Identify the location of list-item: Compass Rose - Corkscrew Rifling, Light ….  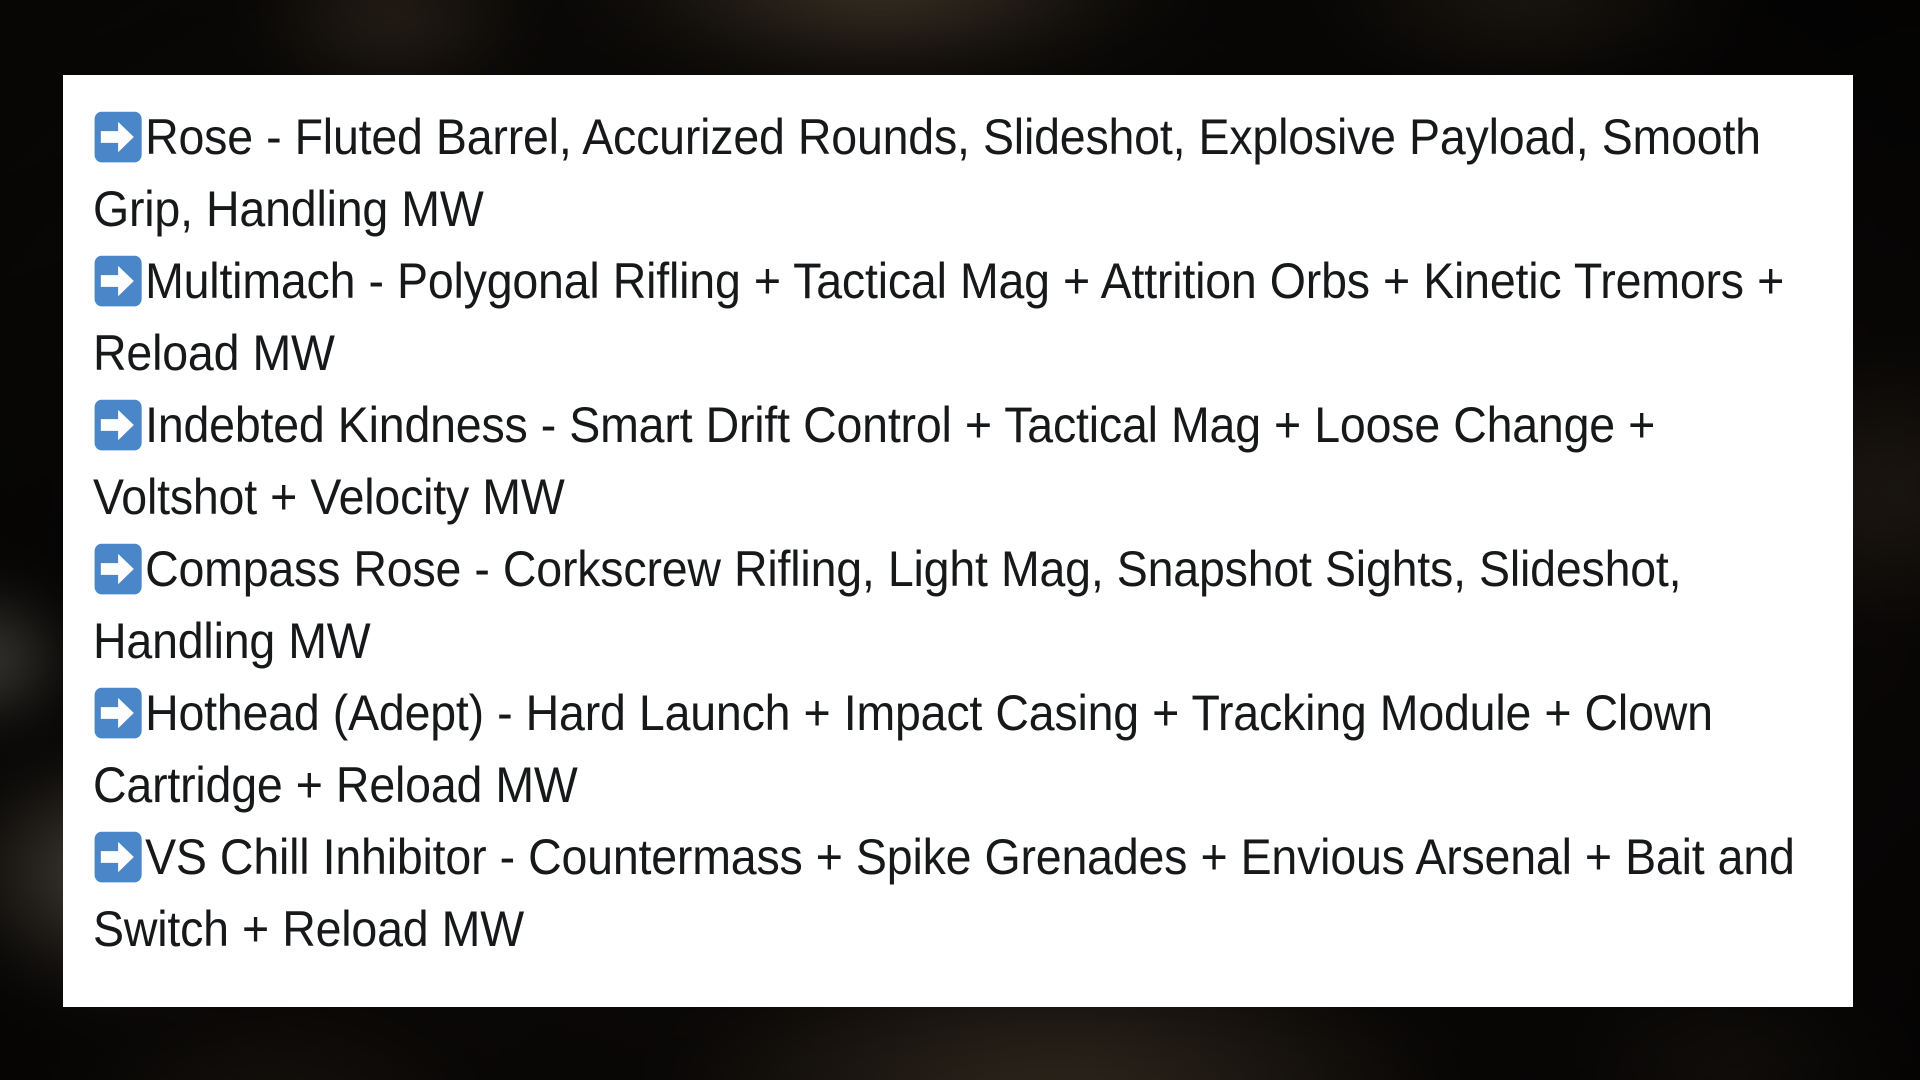
(958, 605).